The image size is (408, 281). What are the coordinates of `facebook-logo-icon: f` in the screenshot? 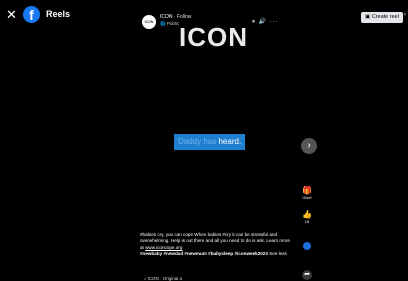 It's located at (31, 14).